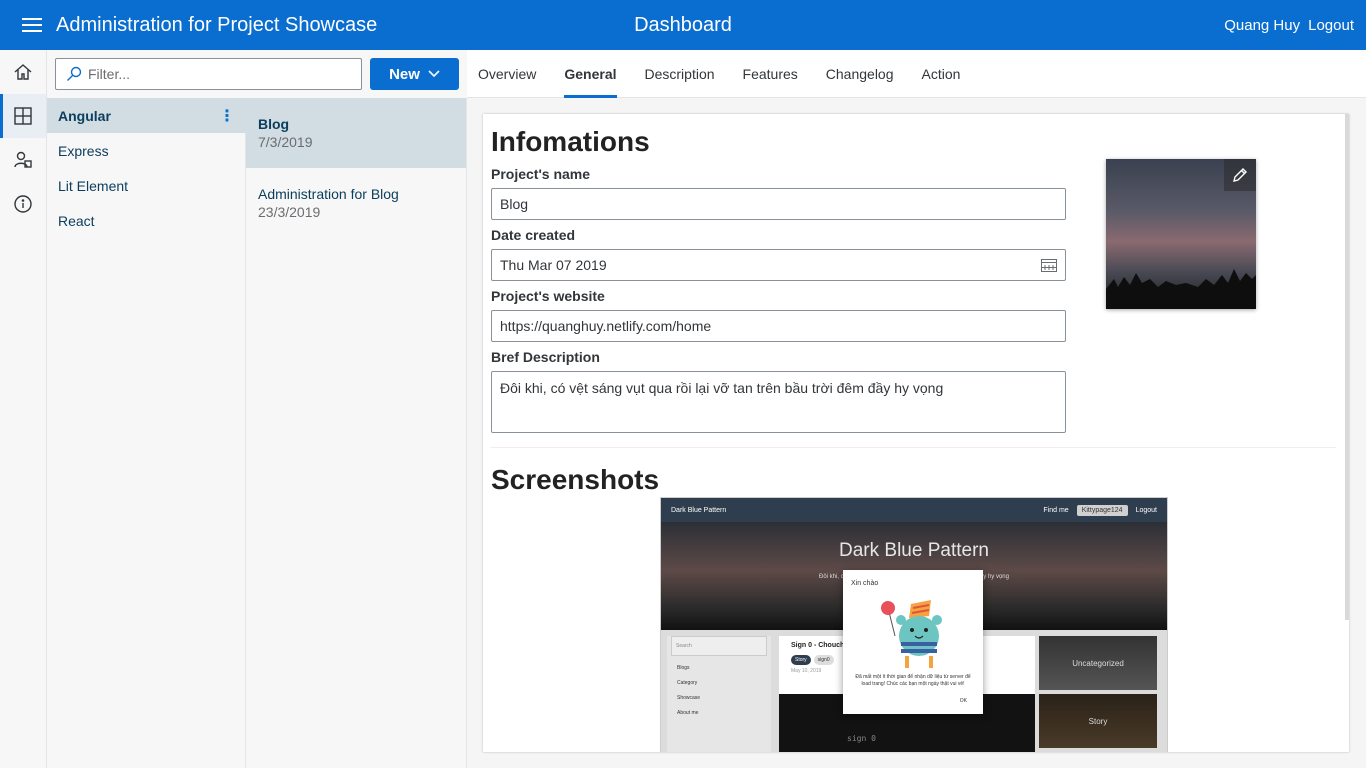 The width and height of the screenshot is (1366, 768). I want to click on name-label: Project's name, so click(541, 174).